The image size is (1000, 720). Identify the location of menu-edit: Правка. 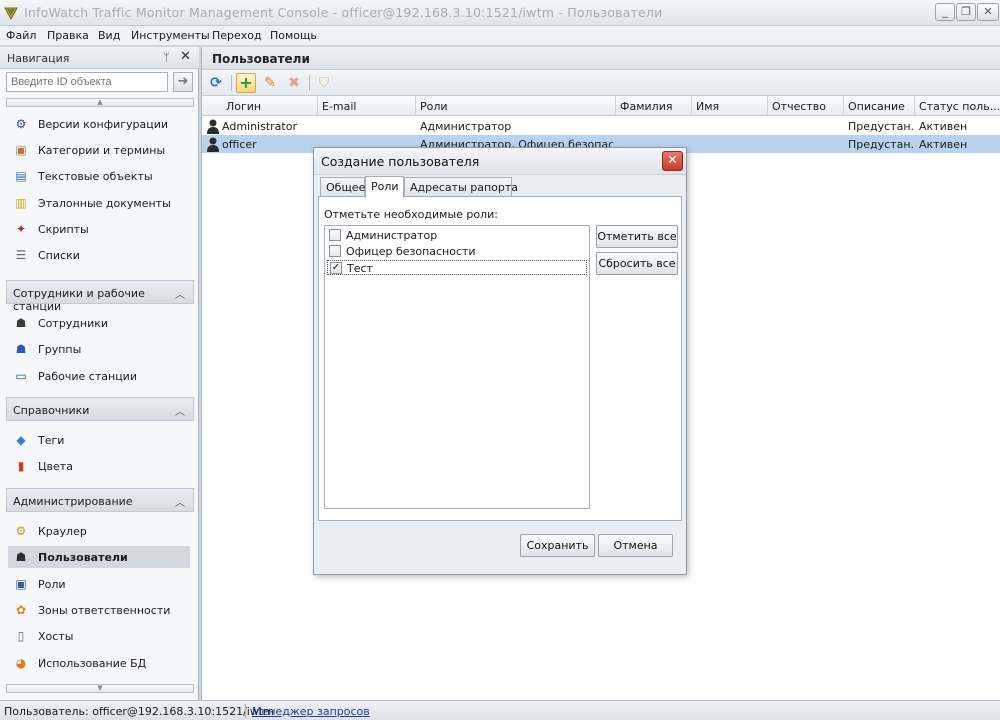
(68, 35).